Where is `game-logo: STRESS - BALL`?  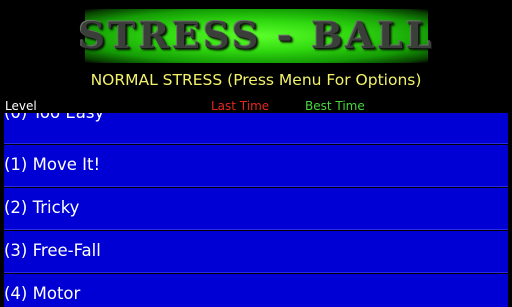 game-logo: STRESS - BALL is located at coordinates (255, 36).